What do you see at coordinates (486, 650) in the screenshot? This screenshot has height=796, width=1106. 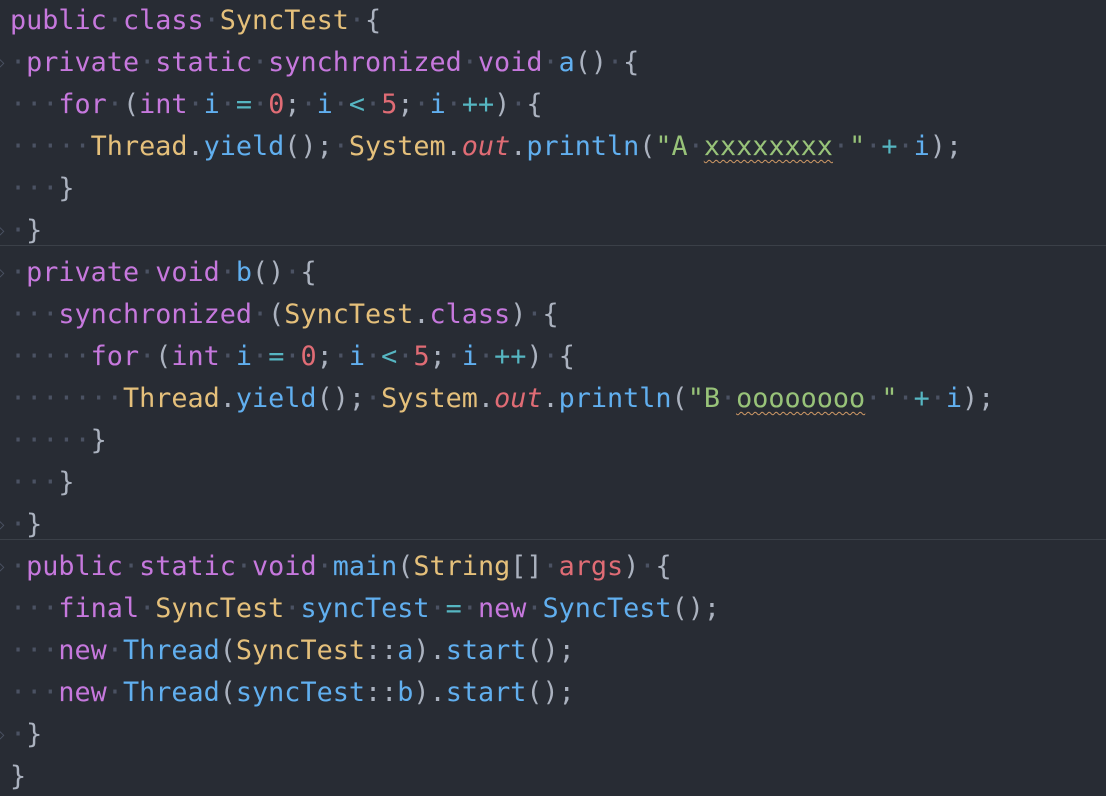 I see `code-token: start` at bounding box center [486, 650].